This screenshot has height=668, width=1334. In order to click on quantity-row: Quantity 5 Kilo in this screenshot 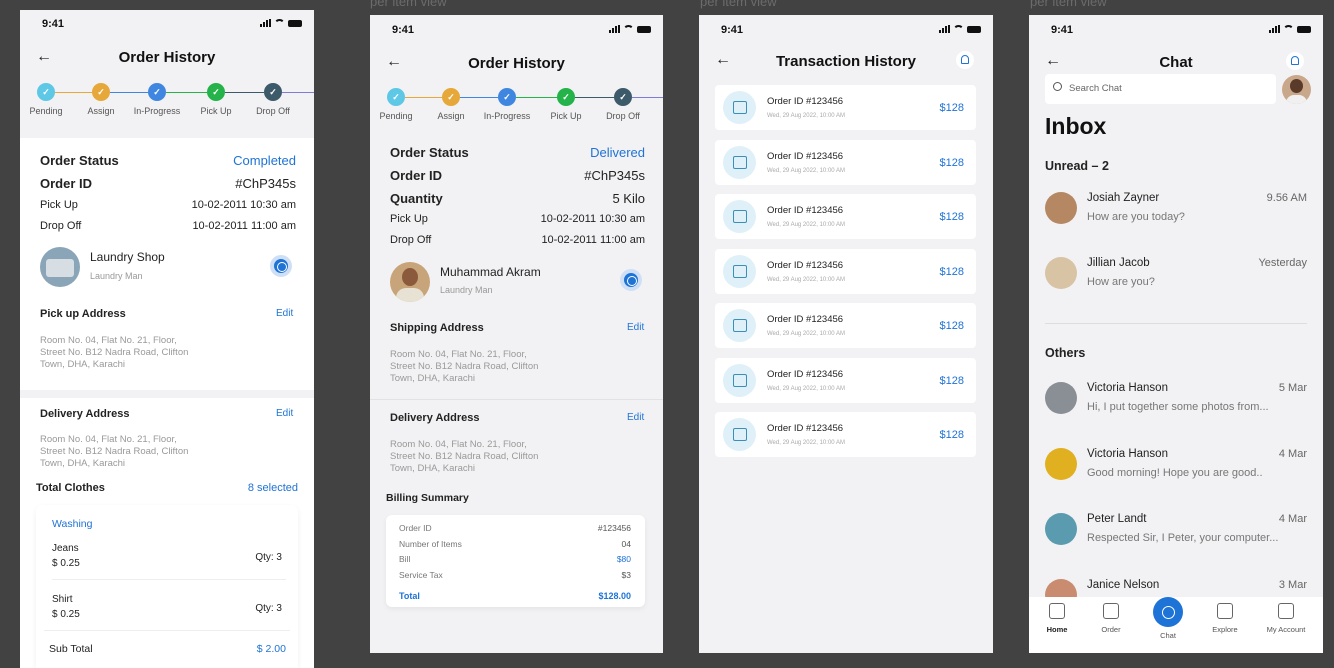, I will do `click(517, 198)`.